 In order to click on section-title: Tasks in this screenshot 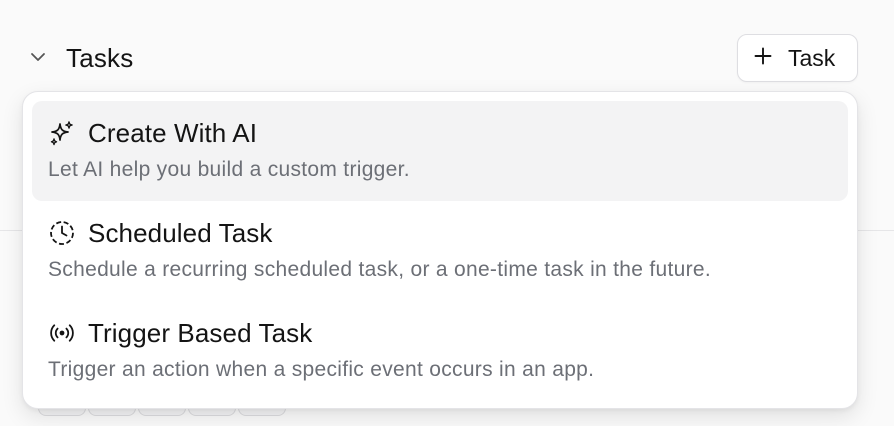, I will do `click(100, 58)`.